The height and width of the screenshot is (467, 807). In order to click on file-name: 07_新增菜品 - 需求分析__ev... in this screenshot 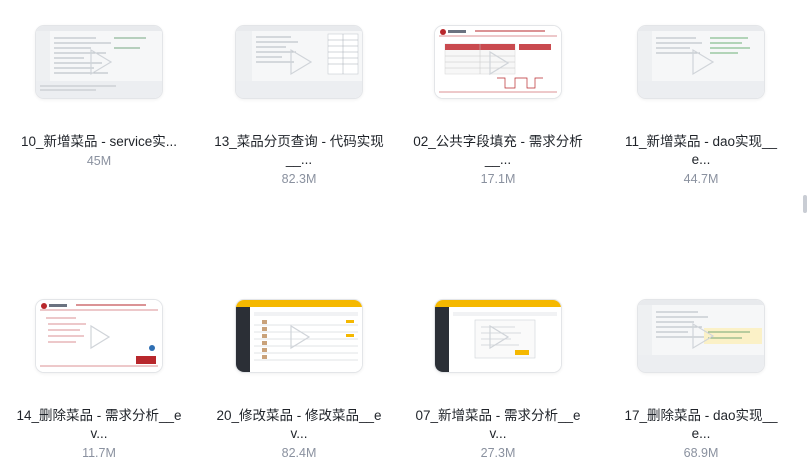, I will do `click(498, 425)`.